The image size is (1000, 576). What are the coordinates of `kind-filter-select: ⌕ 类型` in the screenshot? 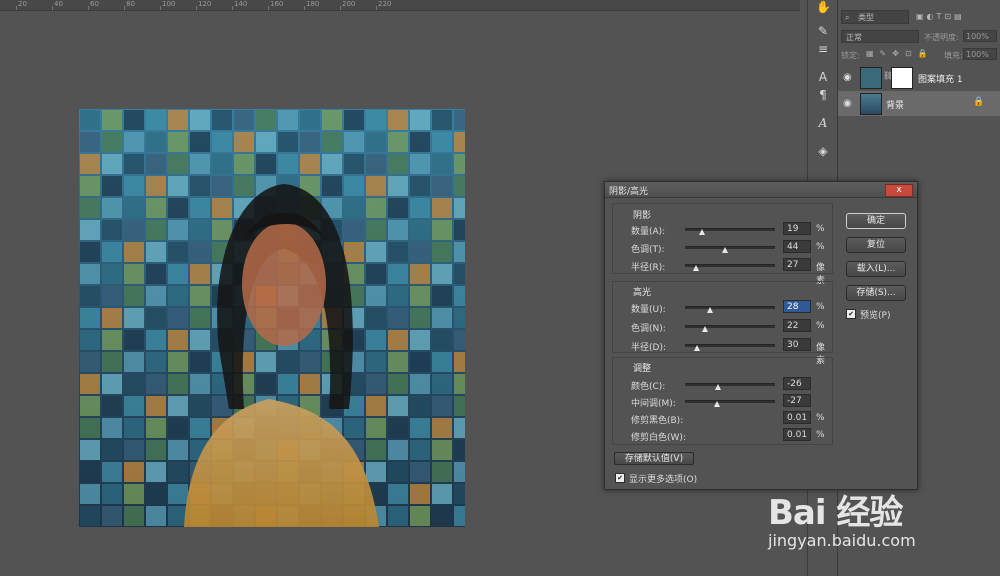 It's located at (875, 17).